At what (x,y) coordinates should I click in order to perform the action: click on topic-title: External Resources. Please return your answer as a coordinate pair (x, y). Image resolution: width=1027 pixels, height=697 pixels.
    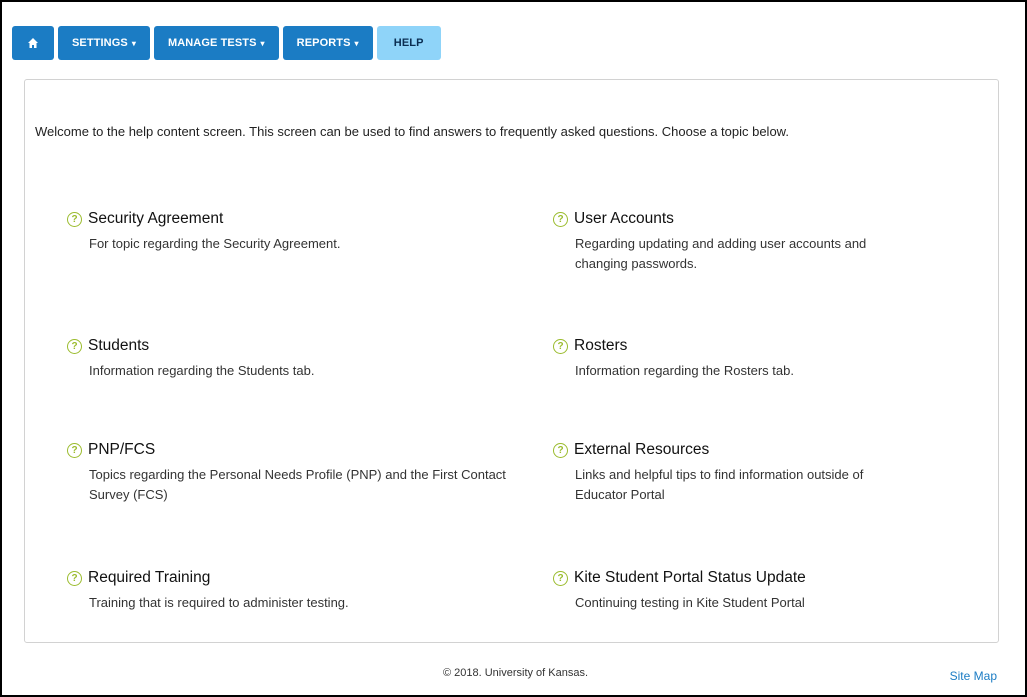
    Looking at the image, I should click on (641, 450).